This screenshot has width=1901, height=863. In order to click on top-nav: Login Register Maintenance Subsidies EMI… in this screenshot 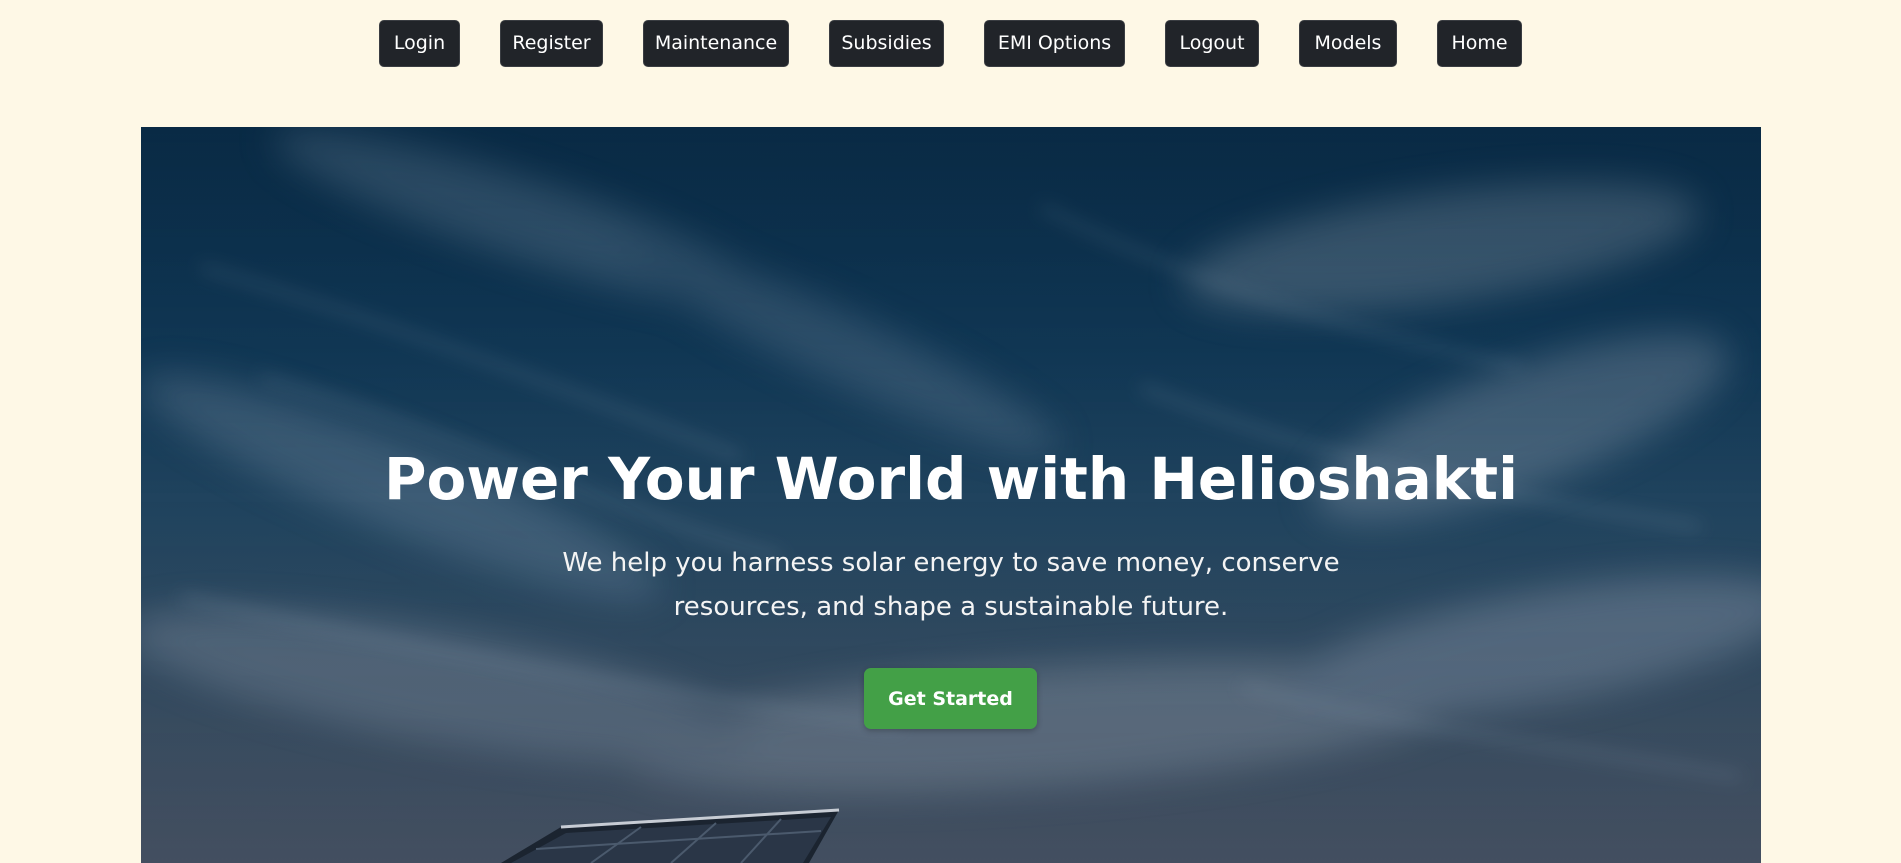, I will do `click(950, 43)`.